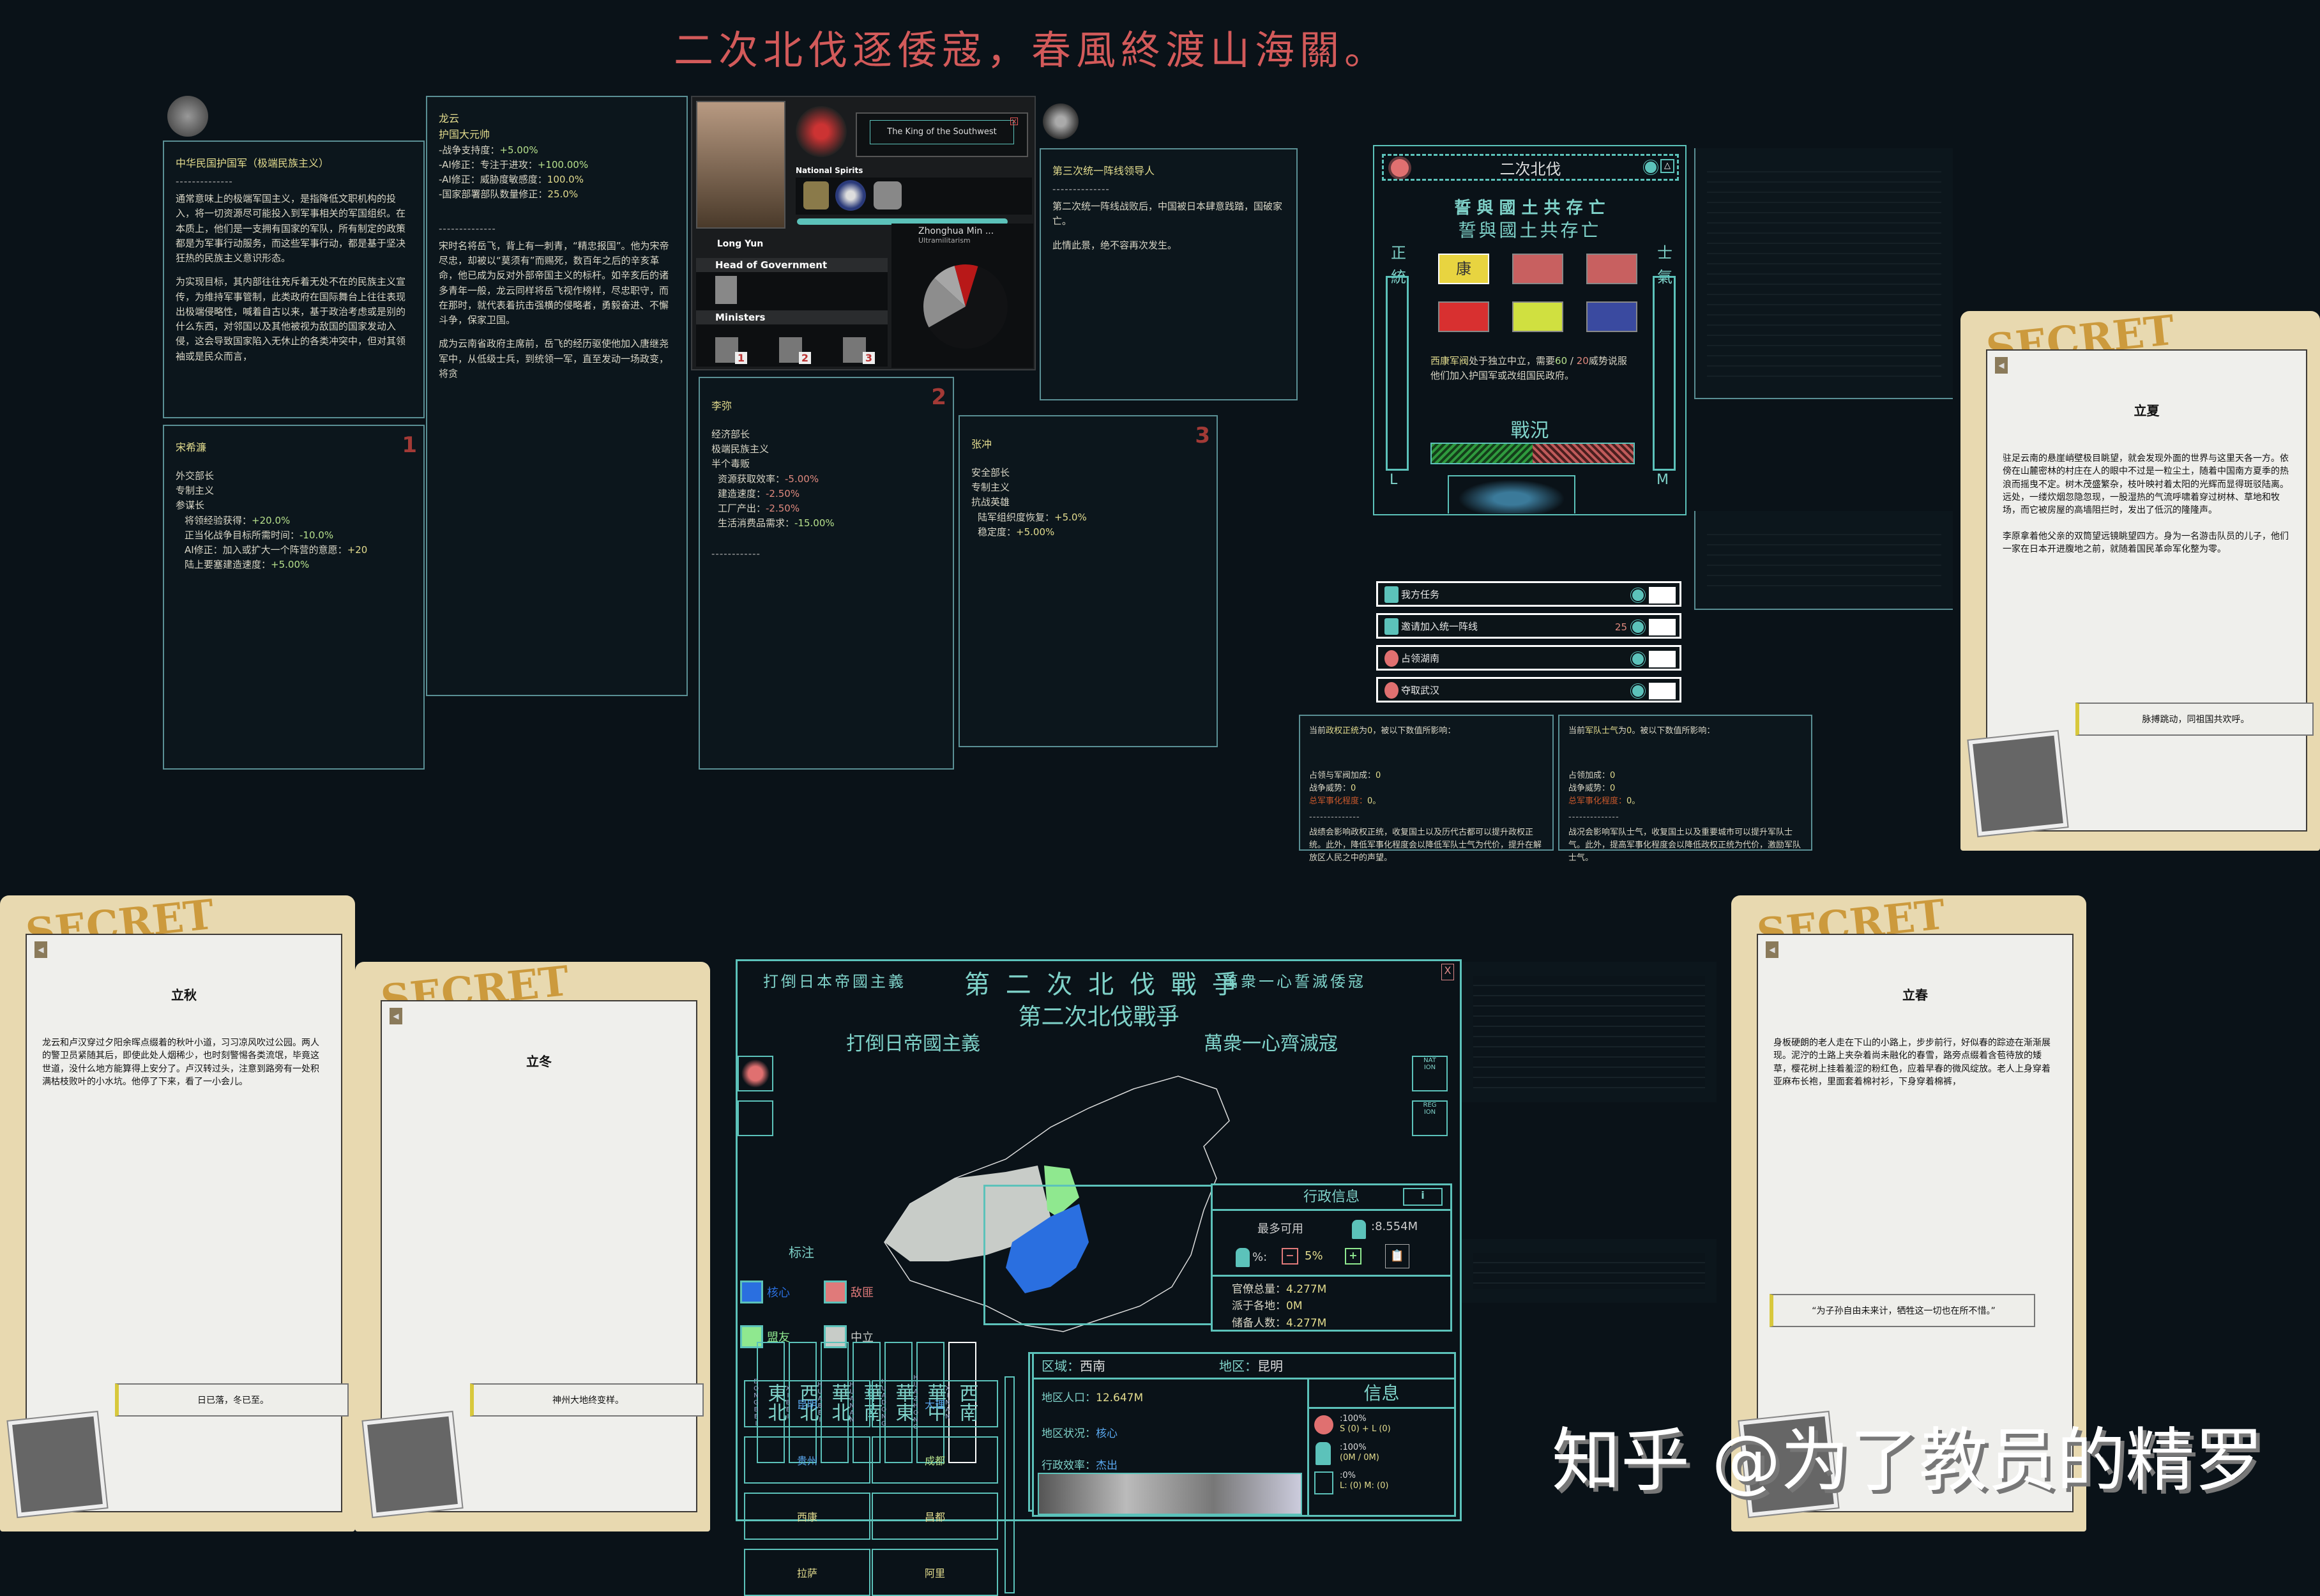  Describe the element at coordinates (935, 1403) in the screenshot. I see `city-button: 大理` at that location.